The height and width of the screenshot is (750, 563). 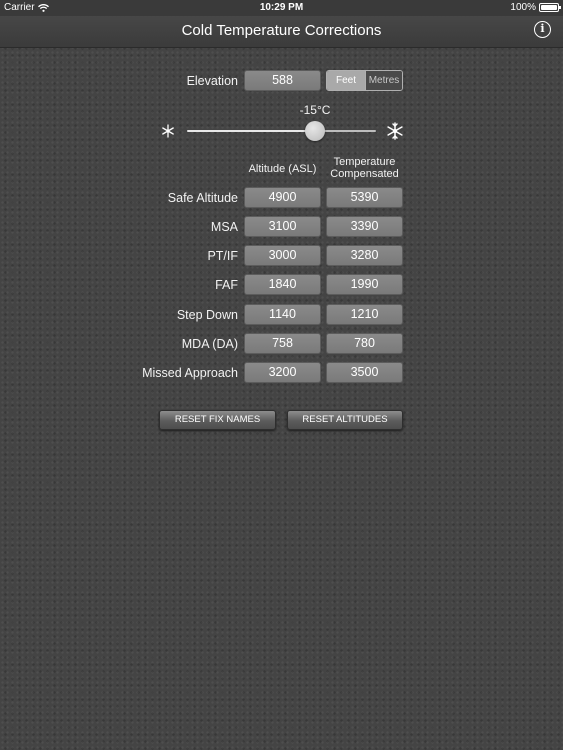 What do you see at coordinates (395, 131) in the screenshot?
I see `snowflake-large-icon` at bounding box center [395, 131].